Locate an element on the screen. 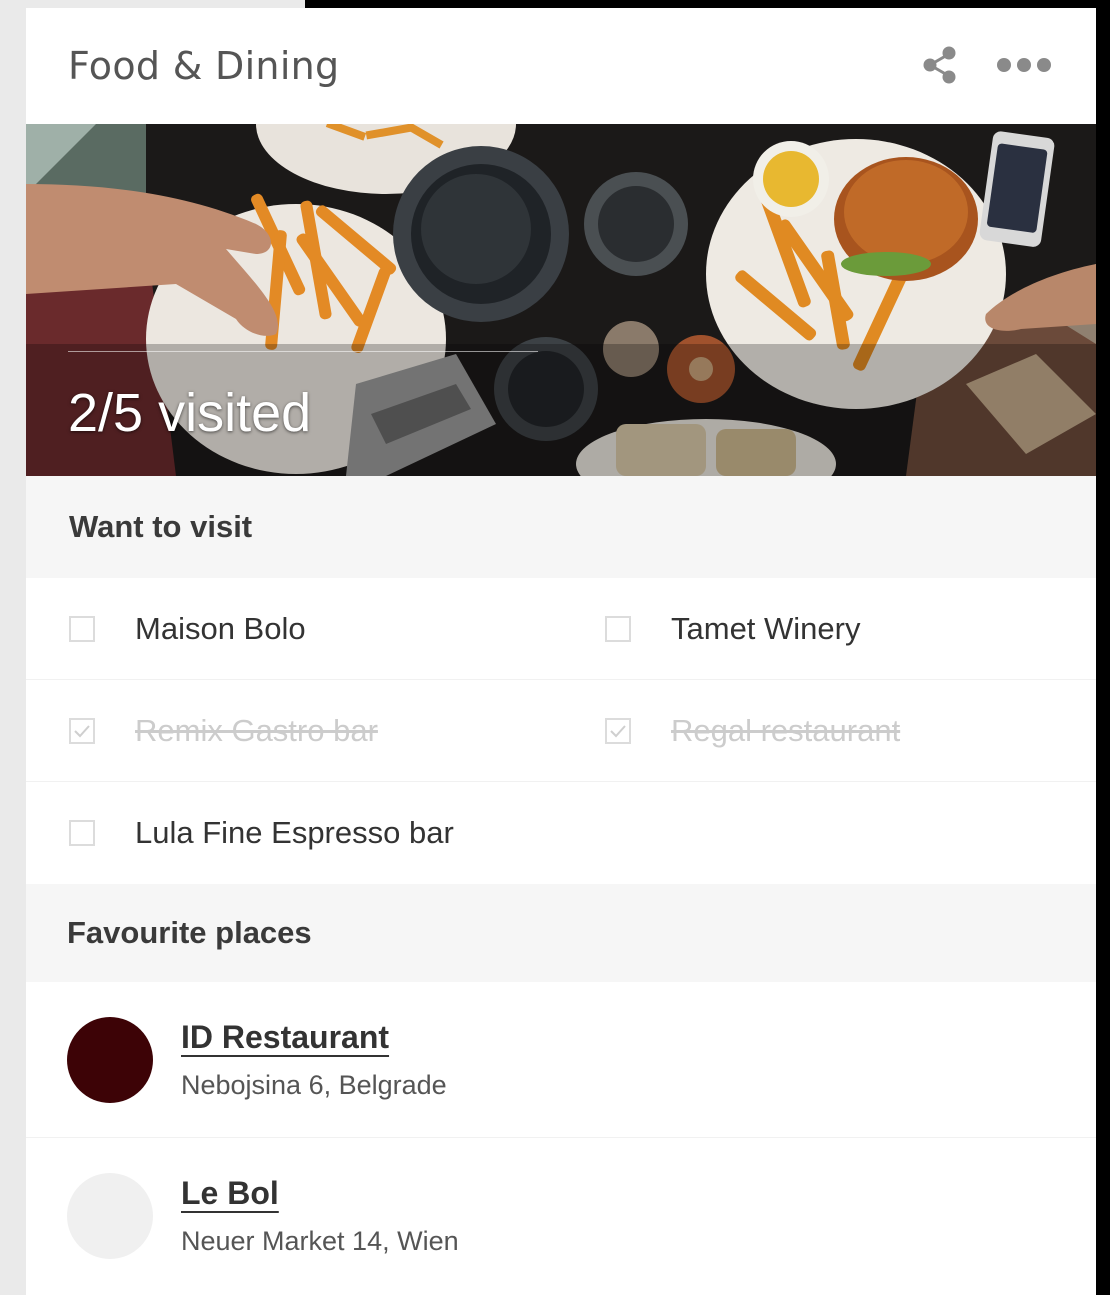  place-text: ID Restaurant Nebojsina 6, Belgrade is located at coordinates (314, 1060).